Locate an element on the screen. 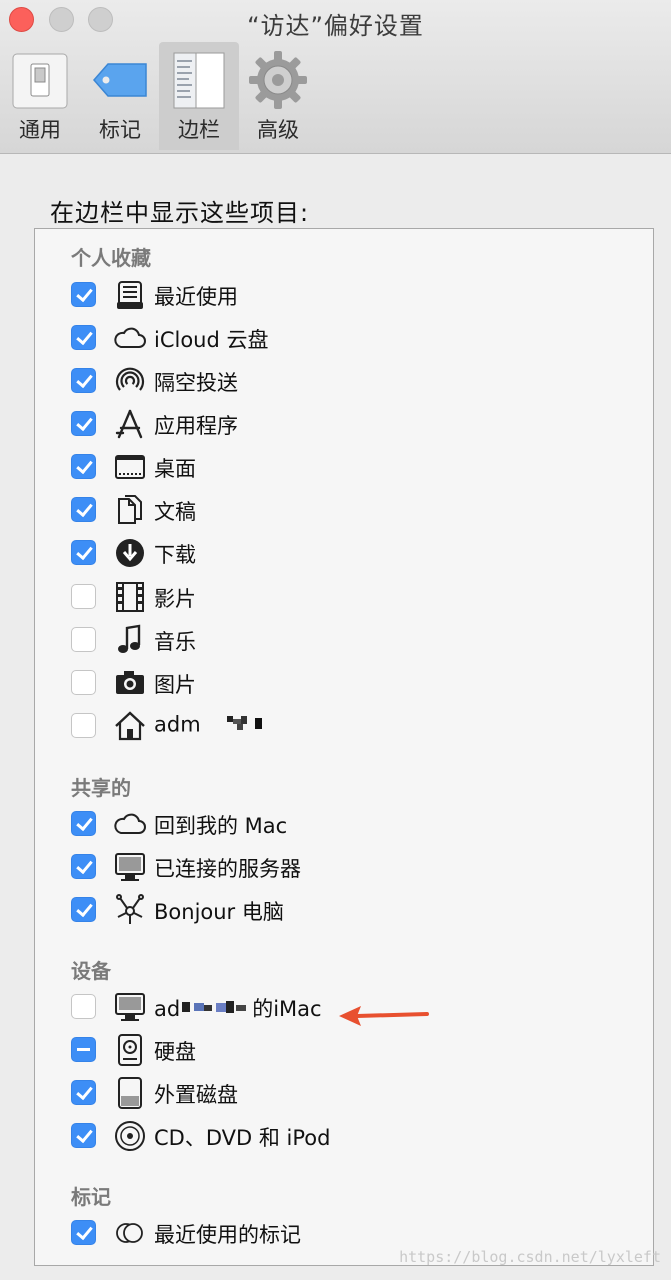 This screenshot has width=671, height=1280. sidebar-item-label: 图片 is located at coordinates (175, 685).